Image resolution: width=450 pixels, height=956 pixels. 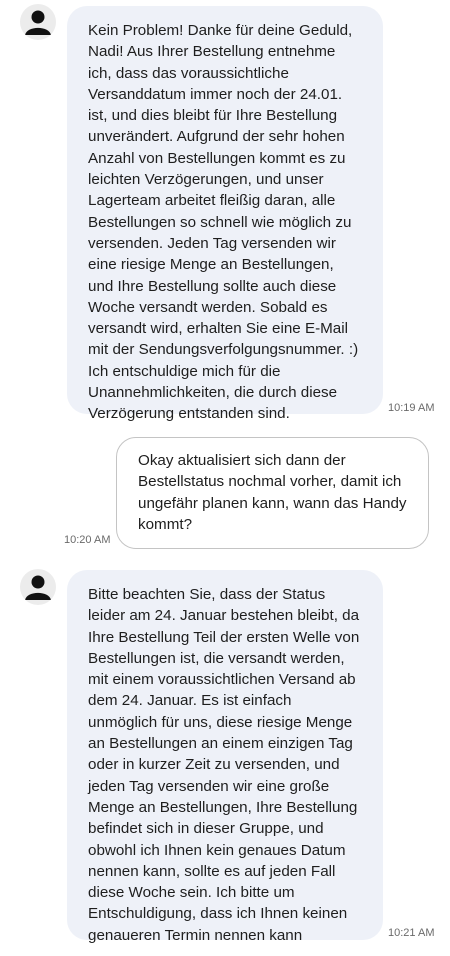 What do you see at coordinates (87, 540) in the screenshot?
I see `message-timestamp: 10:20 AM` at bounding box center [87, 540].